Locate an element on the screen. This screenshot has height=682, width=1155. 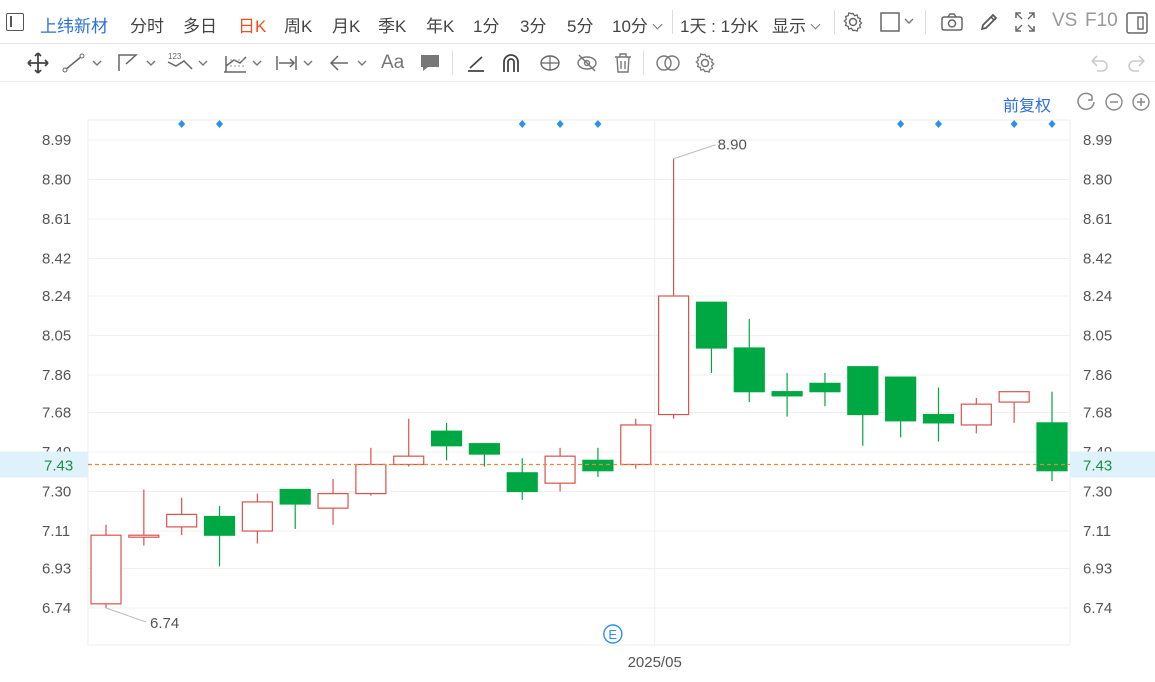
event-e-label: E is located at coordinates (612, 634).